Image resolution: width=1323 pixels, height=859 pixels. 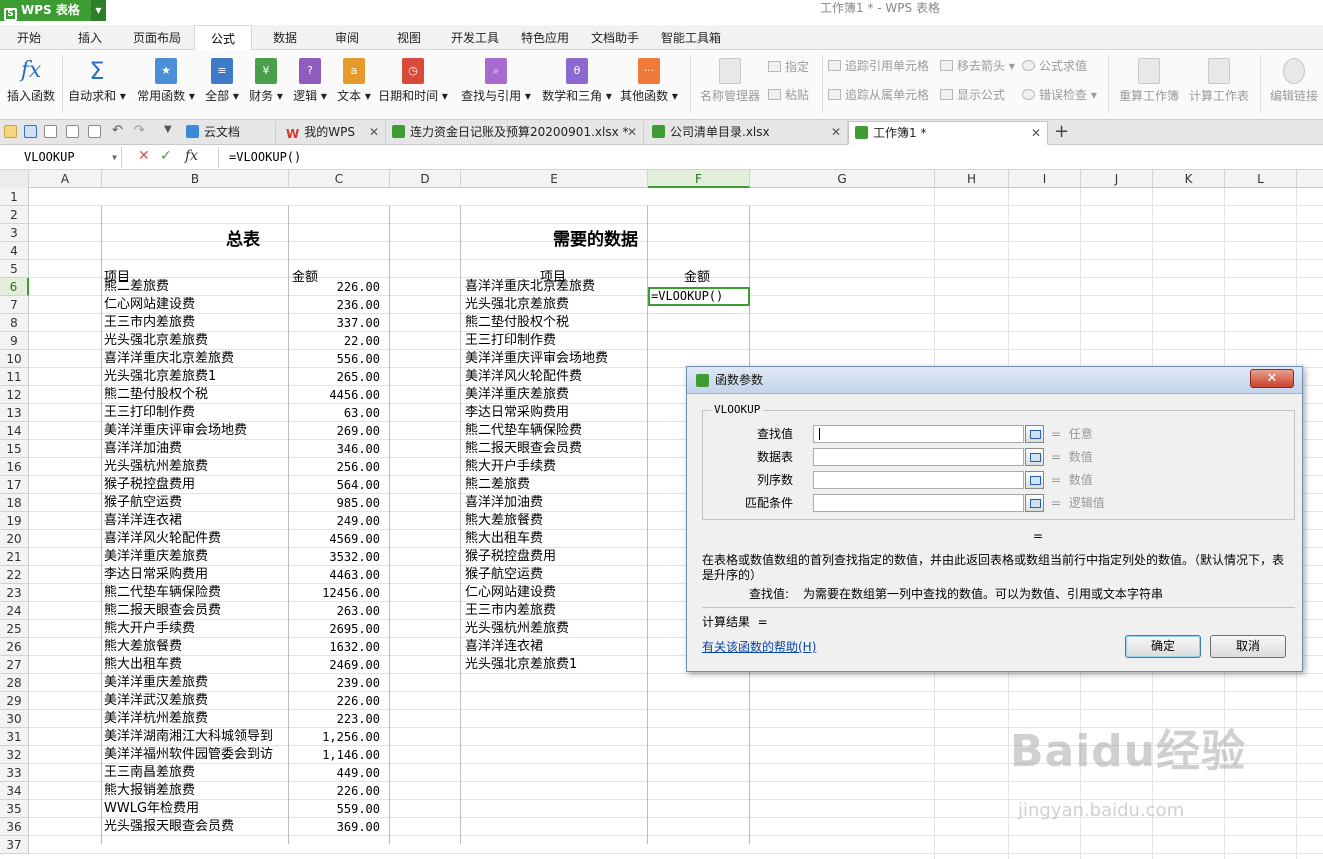 I want to click on left-amount-cell: 2695.00, so click(x=334, y=629).